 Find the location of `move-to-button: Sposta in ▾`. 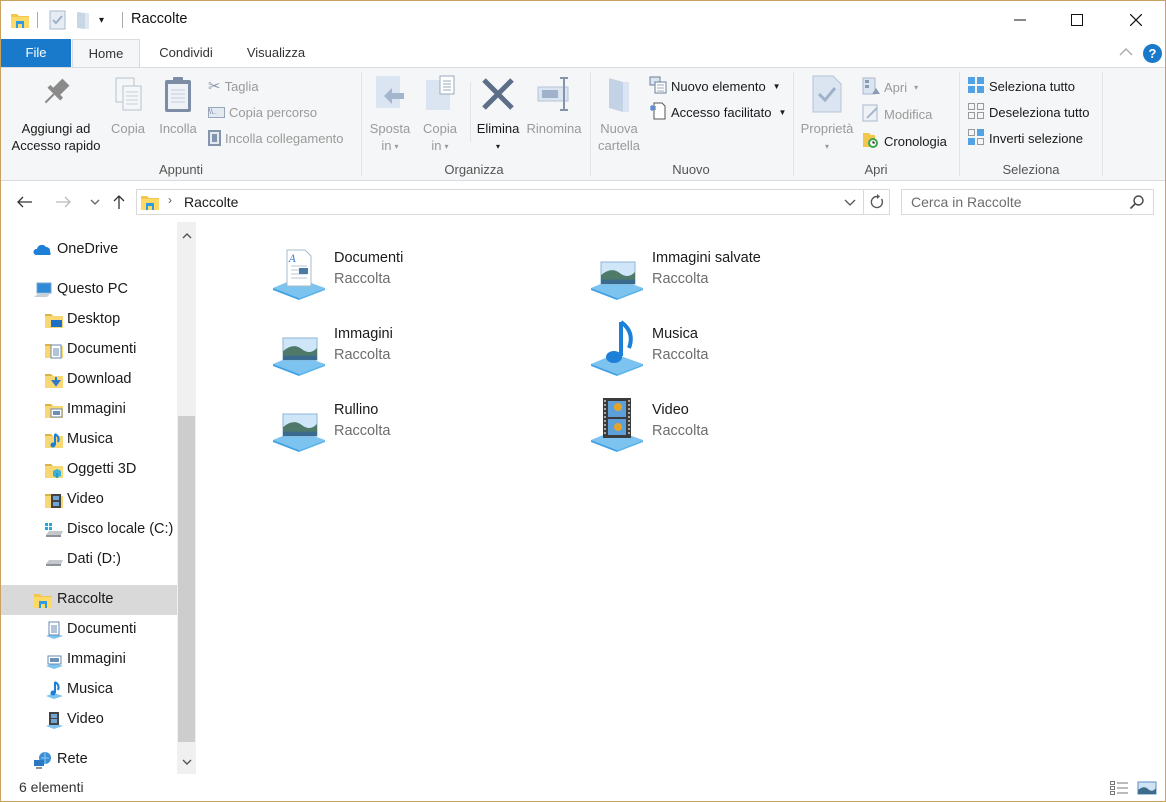

move-to-button: Sposta in ▾ is located at coordinates (390, 114).